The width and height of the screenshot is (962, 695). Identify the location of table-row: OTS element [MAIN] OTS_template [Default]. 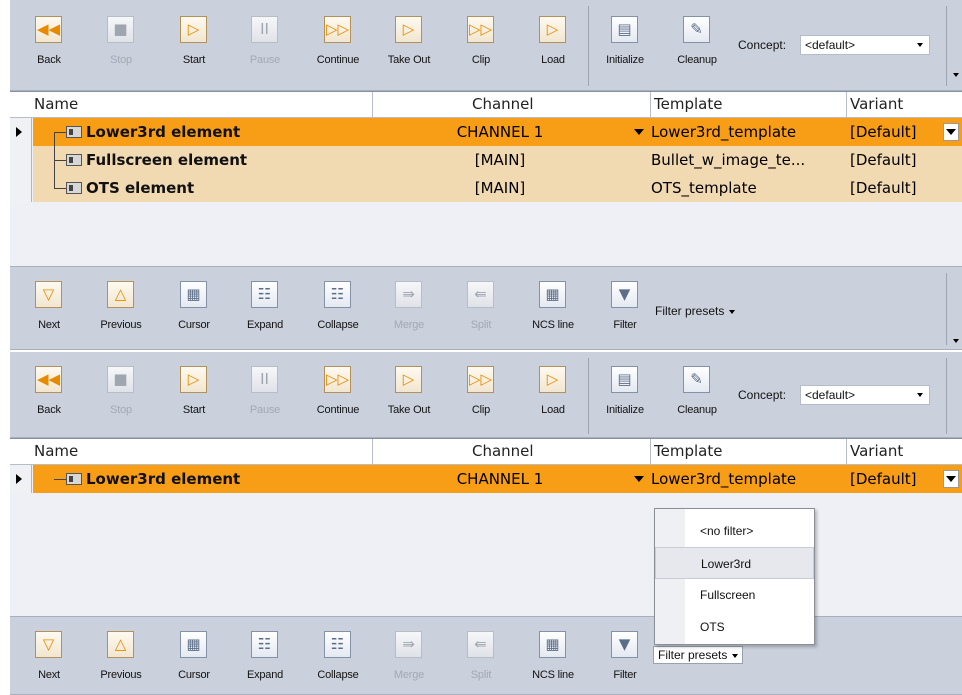
(486, 188).